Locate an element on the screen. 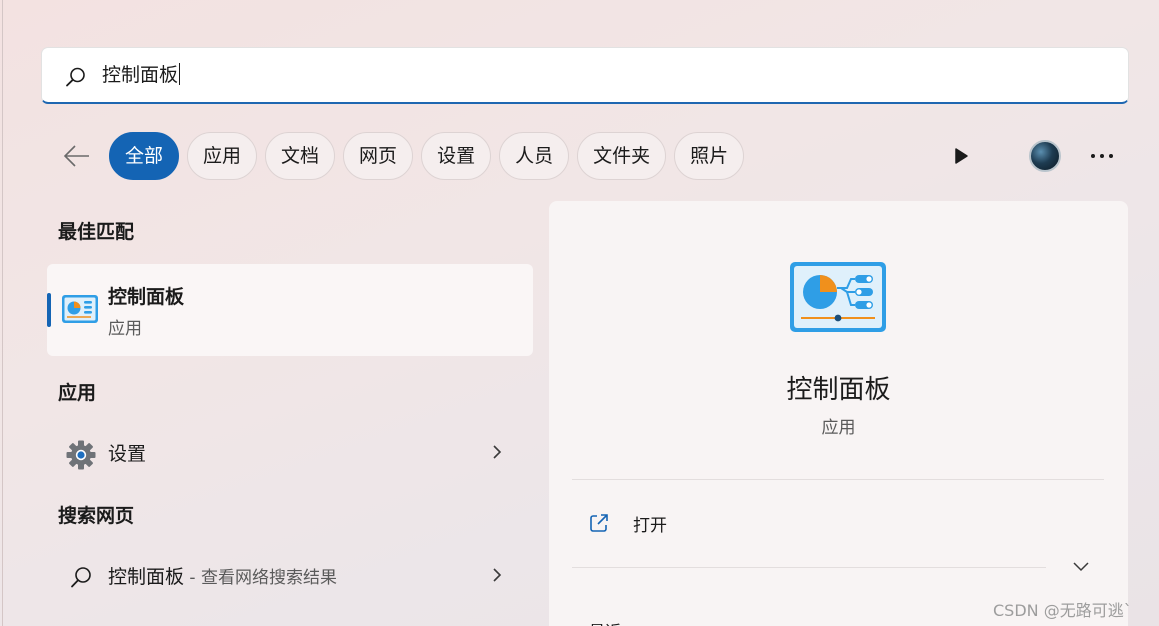 The image size is (1159, 626). play-icon is located at coordinates (961, 156).